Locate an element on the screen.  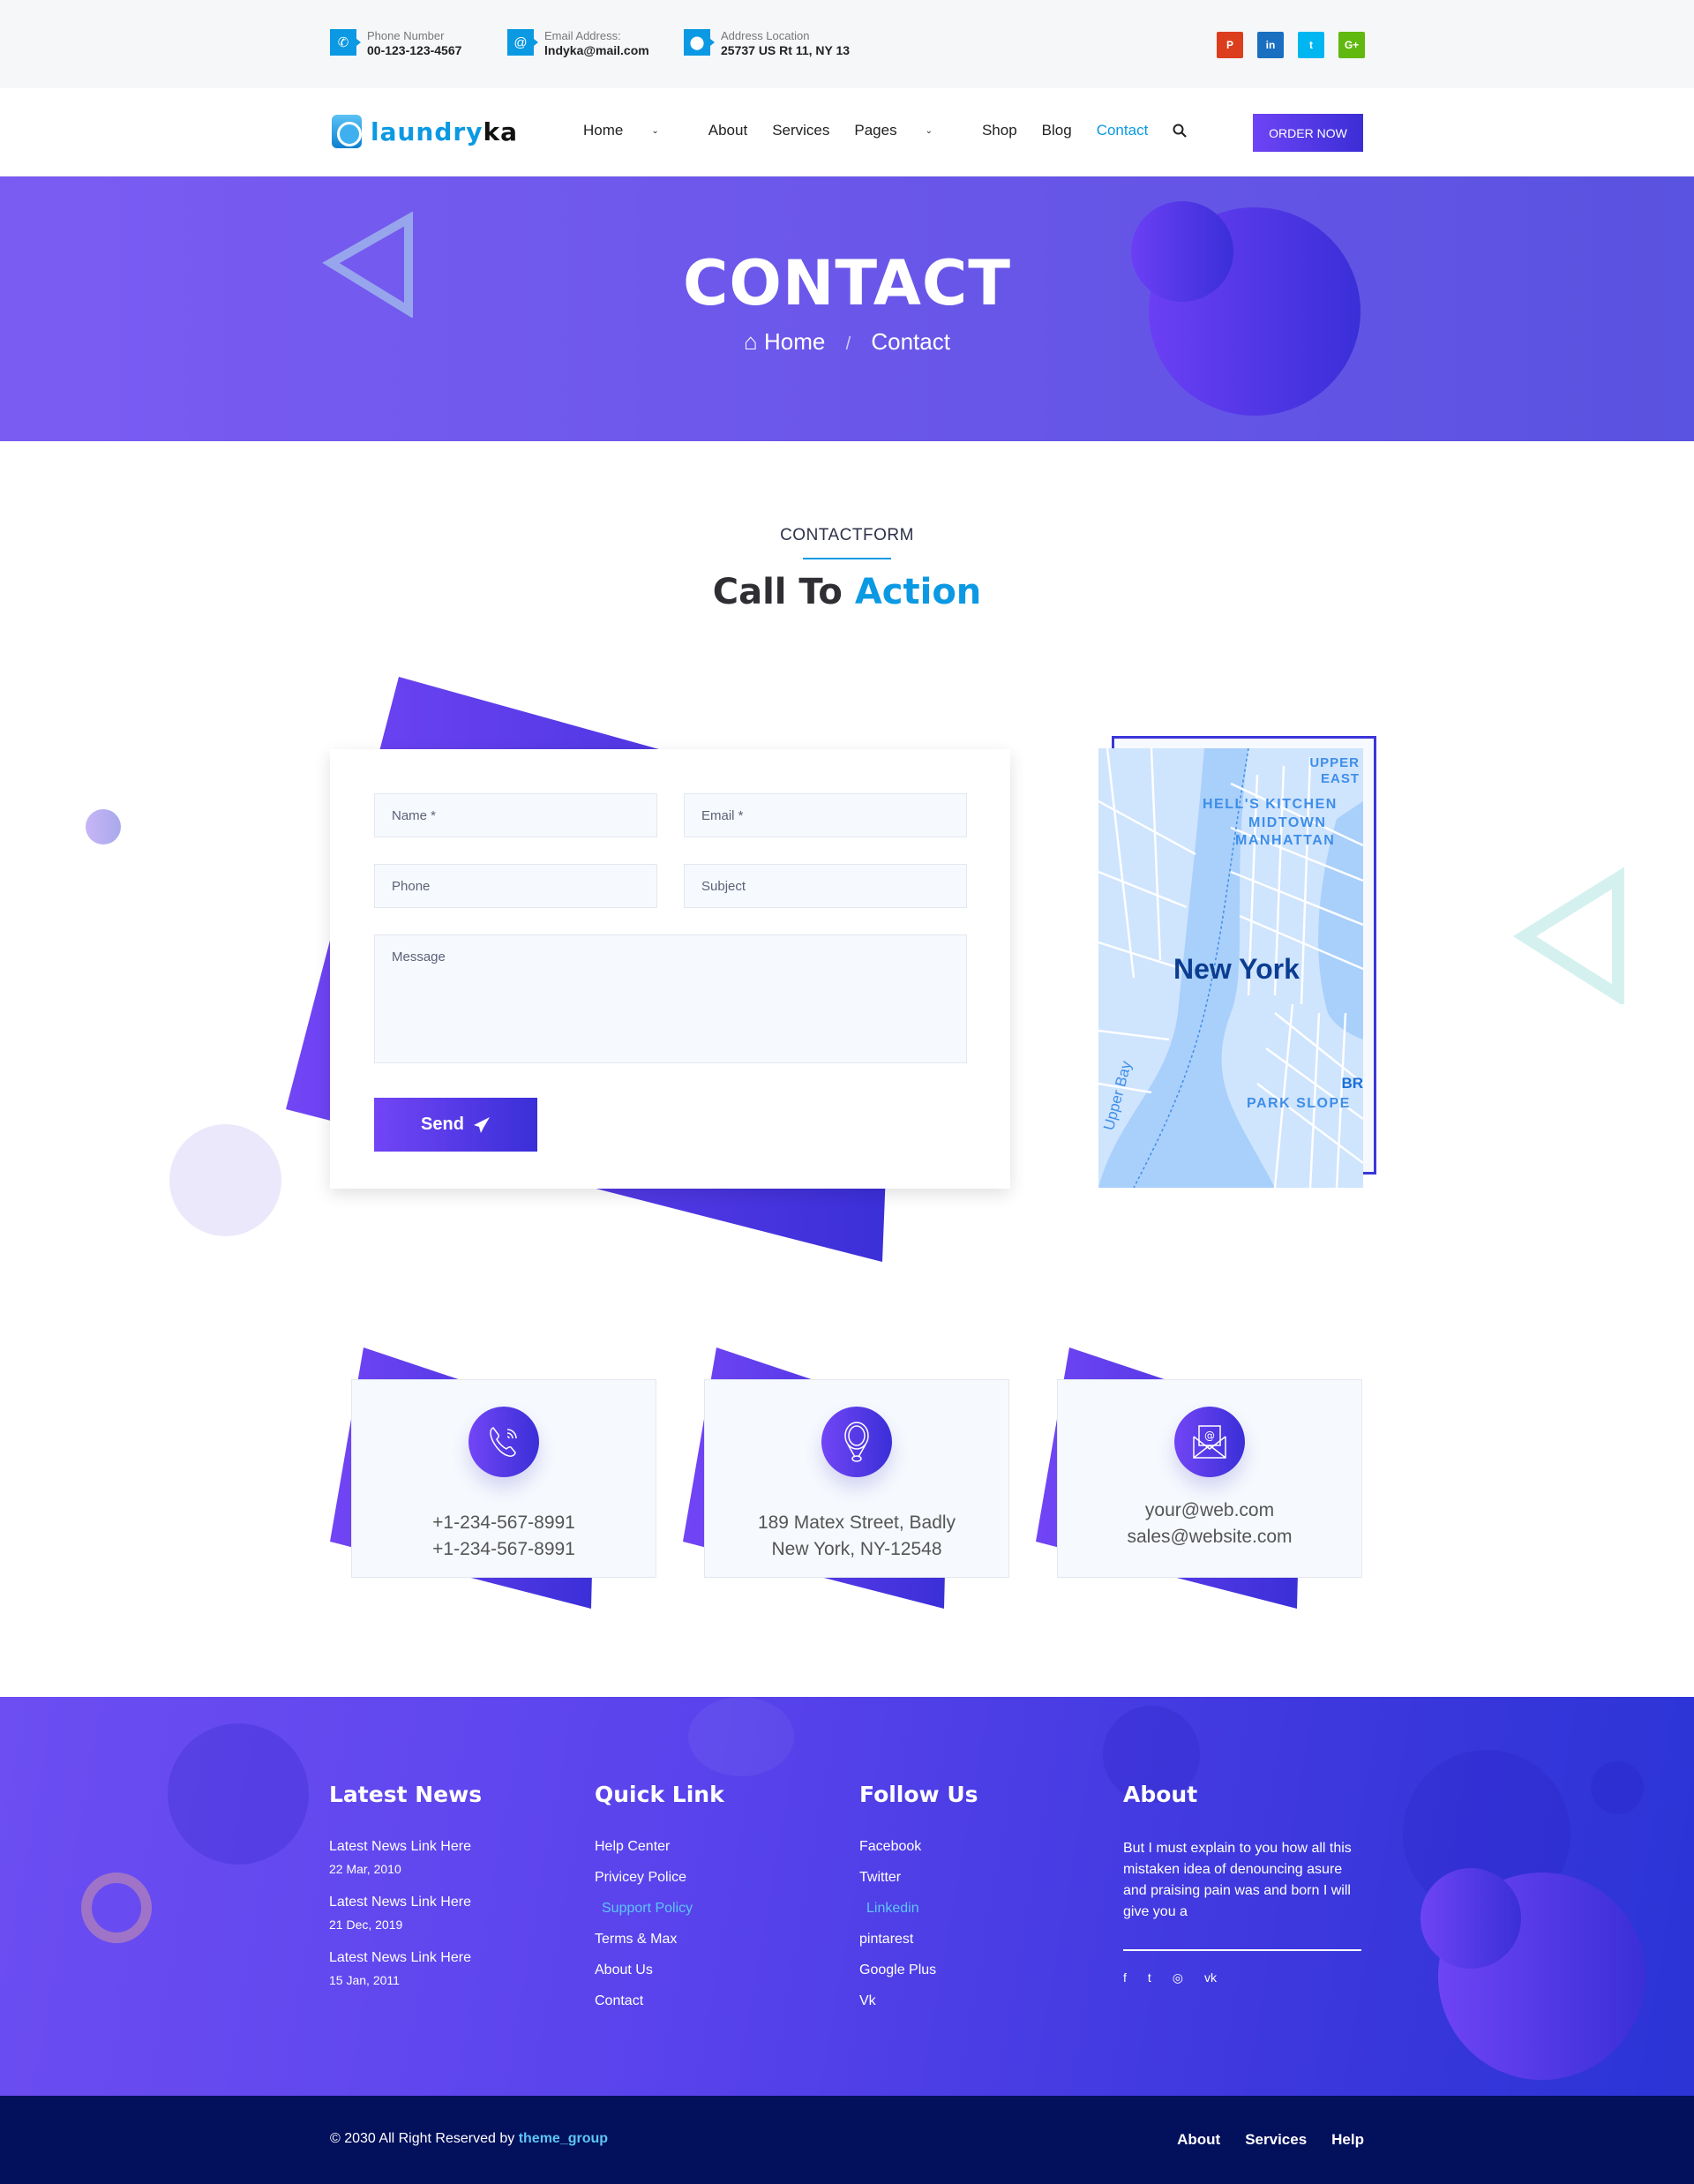
vk-icon: vk is located at coordinates (1211, 1977).